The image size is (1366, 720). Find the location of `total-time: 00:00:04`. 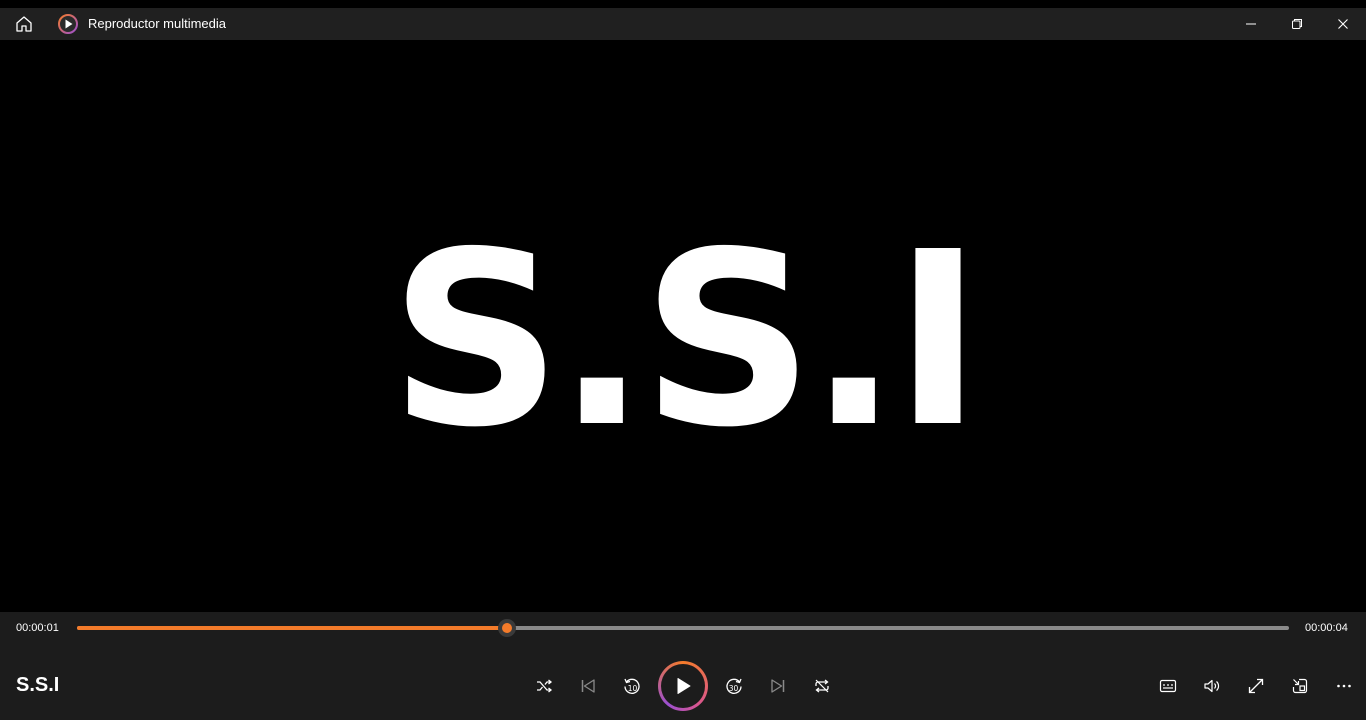

total-time: 00:00:04 is located at coordinates (1326, 628).